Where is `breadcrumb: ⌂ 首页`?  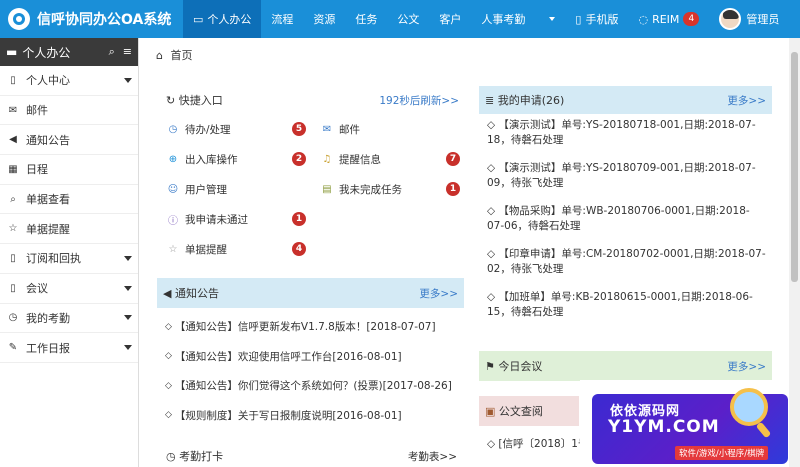 breadcrumb: ⌂ 首页 is located at coordinates (174, 55).